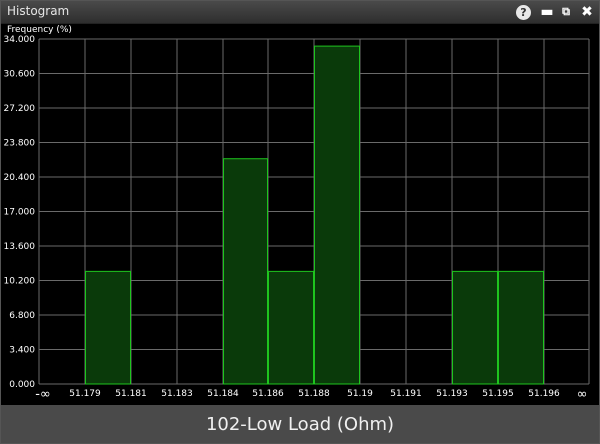 This screenshot has width=600, height=444. What do you see at coordinates (131, 394) in the screenshot?
I see `x-tick-label: 51.181` at bounding box center [131, 394].